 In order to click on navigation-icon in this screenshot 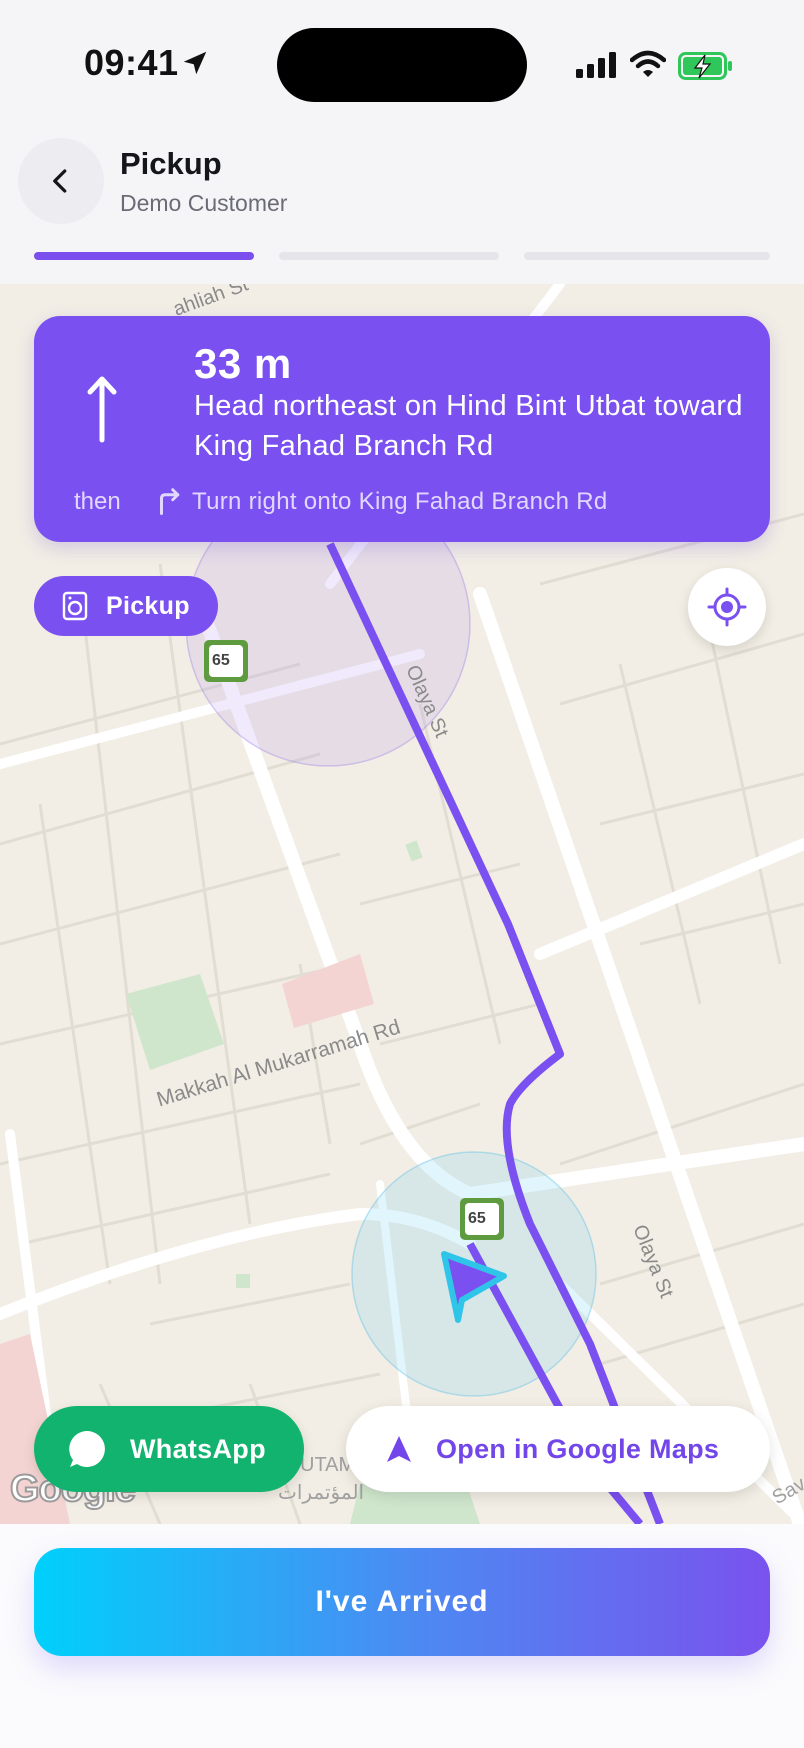, I will do `click(399, 1449)`.